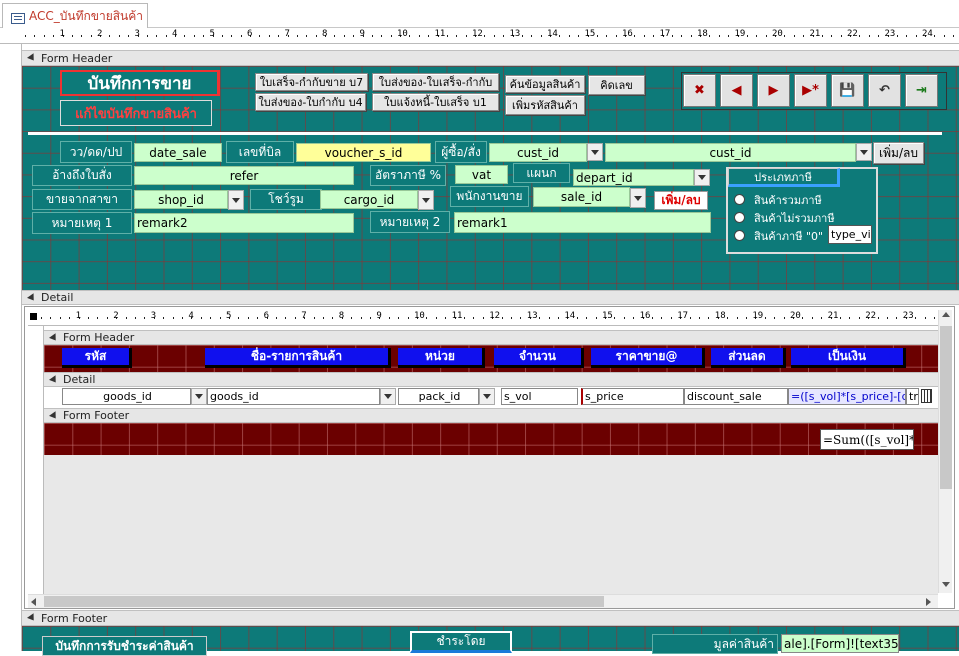  Describe the element at coordinates (310, 102) in the screenshot. I see `delivery-invoice-b4-button: ใบส่งของ-ใบกำกับ บ4` at that location.